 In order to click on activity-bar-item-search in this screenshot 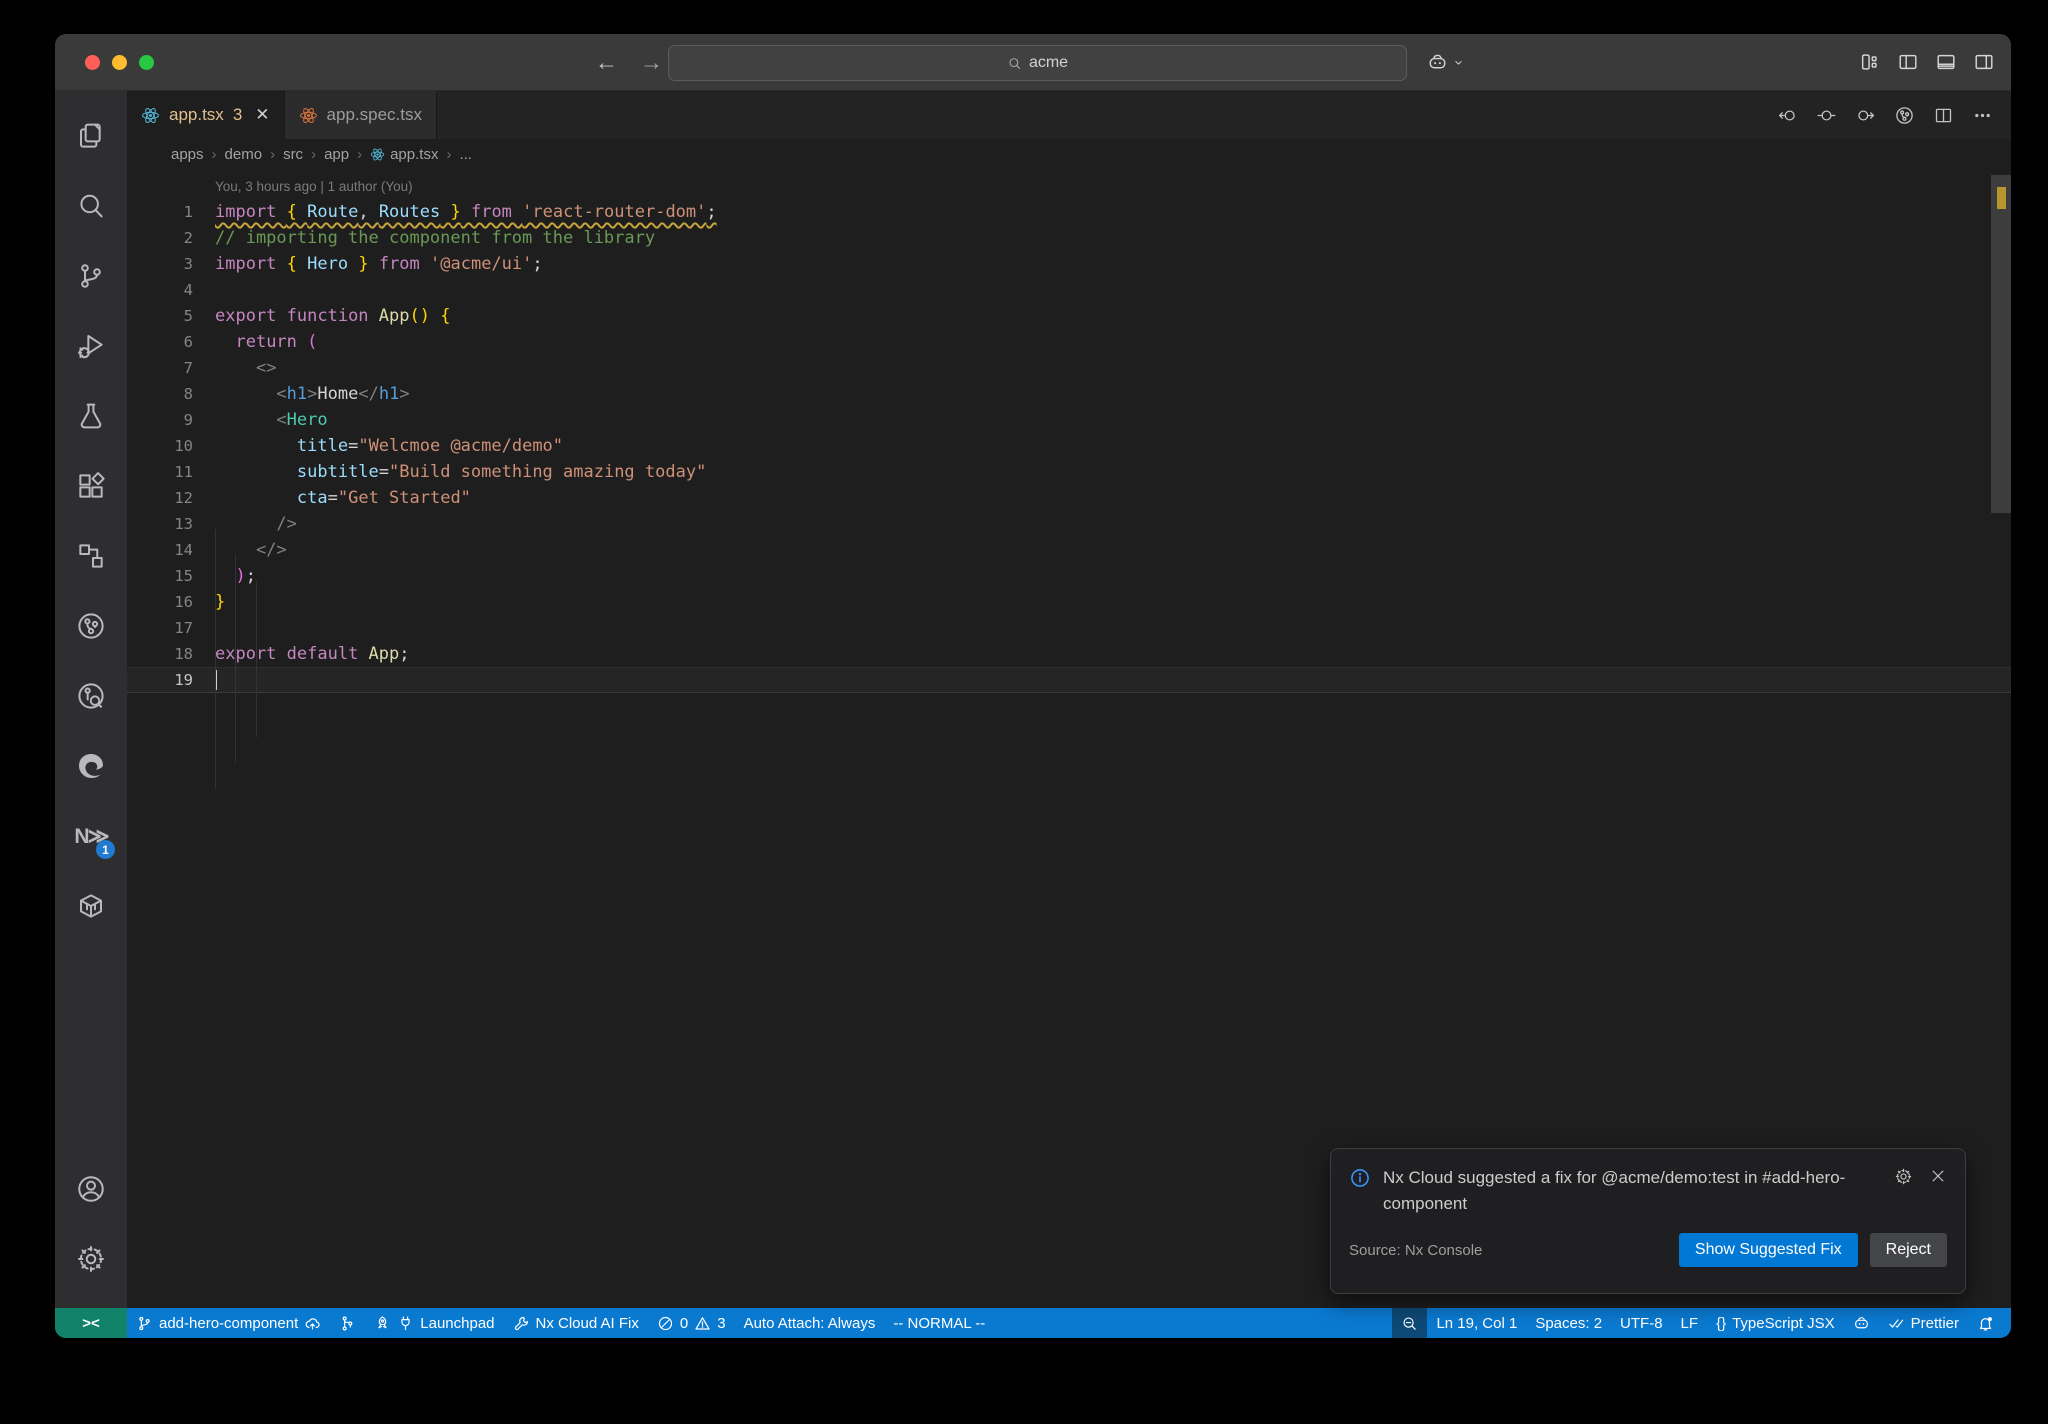, I will do `click(91, 206)`.